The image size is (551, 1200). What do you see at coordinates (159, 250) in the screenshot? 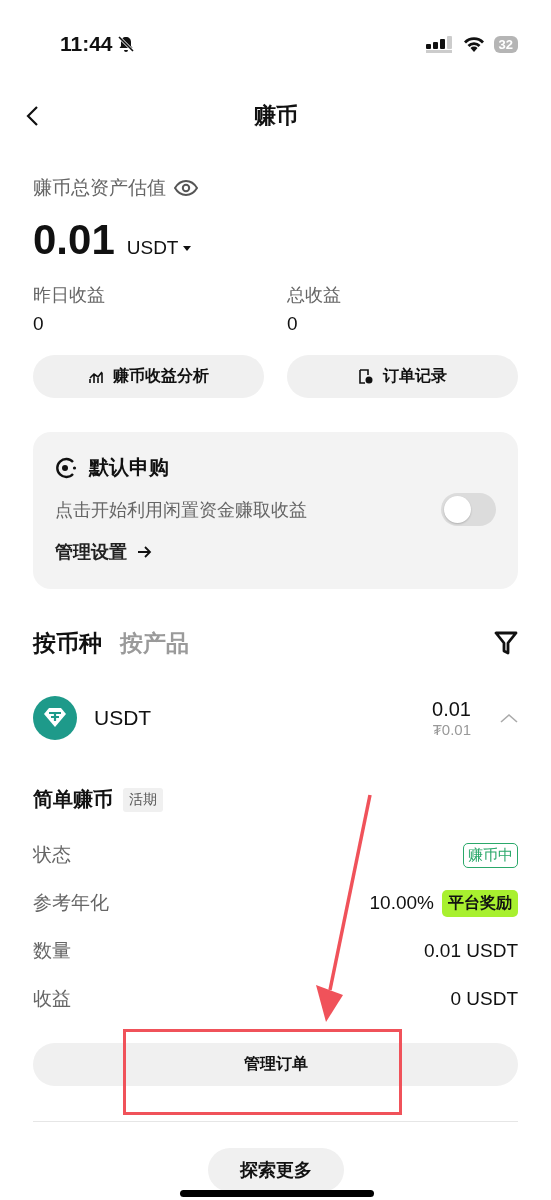
I see `currency-selector: USDT` at bounding box center [159, 250].